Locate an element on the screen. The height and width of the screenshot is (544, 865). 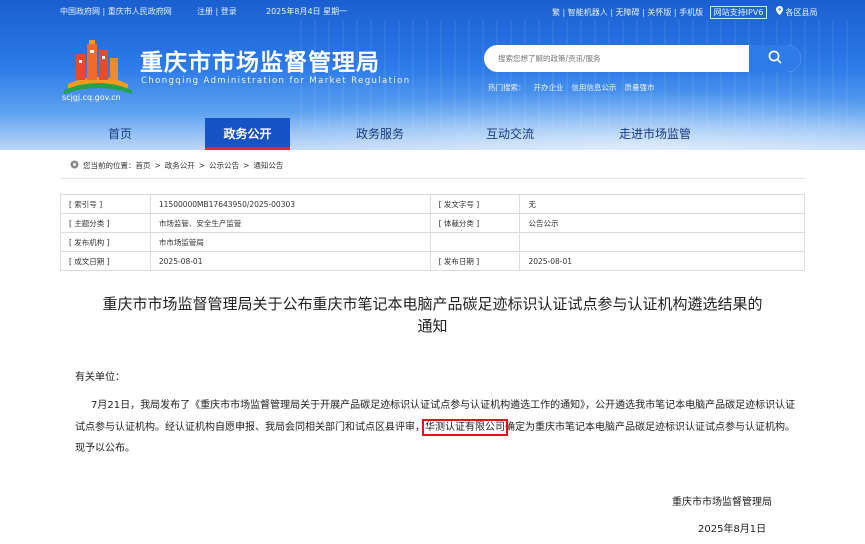
breadcrumb-item: 首页 is located at coordinates (143, 165).